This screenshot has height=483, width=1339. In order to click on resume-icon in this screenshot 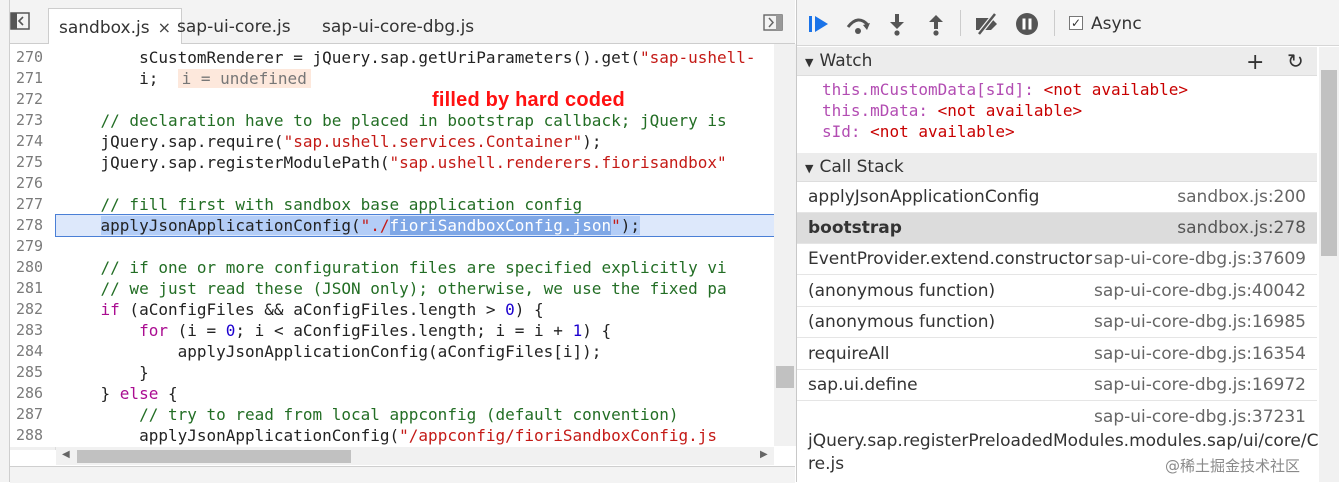, I will do `click(819, 24)`.